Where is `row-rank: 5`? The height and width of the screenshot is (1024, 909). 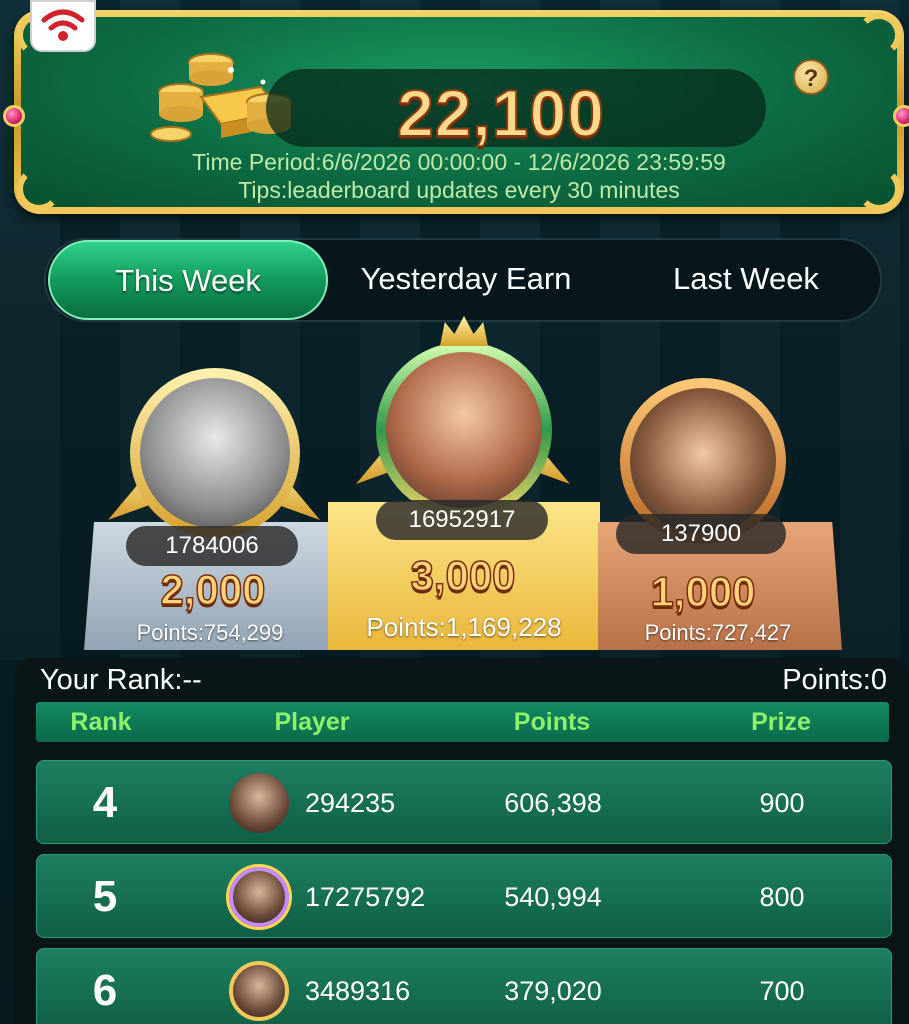
row-rank: 5 is located at coordinates (105, 896).